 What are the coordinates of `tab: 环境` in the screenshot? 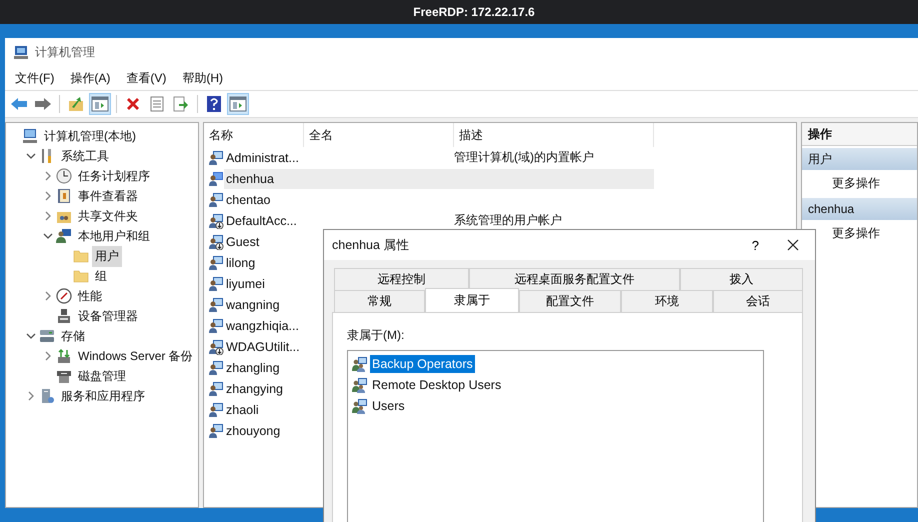 It's located at (667, 301).